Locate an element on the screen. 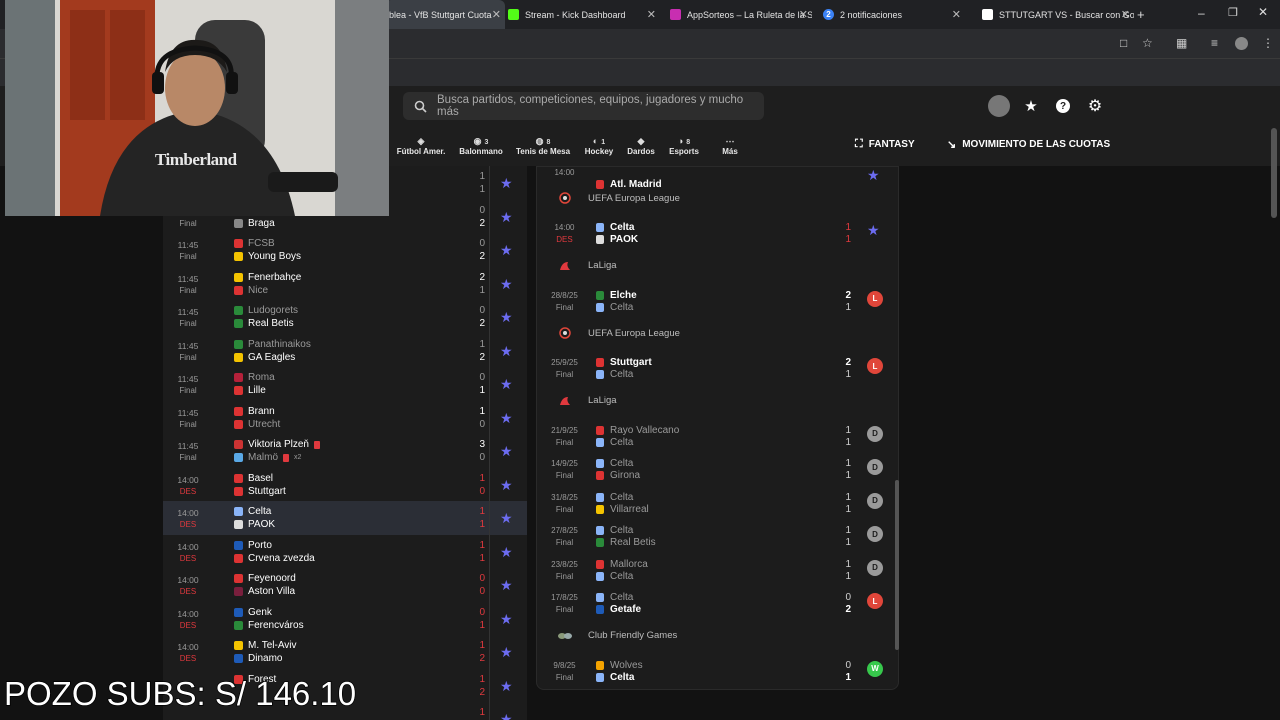 The width and height of the screenshot is (1280, 720). favorites-star-icon: ★ is located at coordinates (1031, 106).